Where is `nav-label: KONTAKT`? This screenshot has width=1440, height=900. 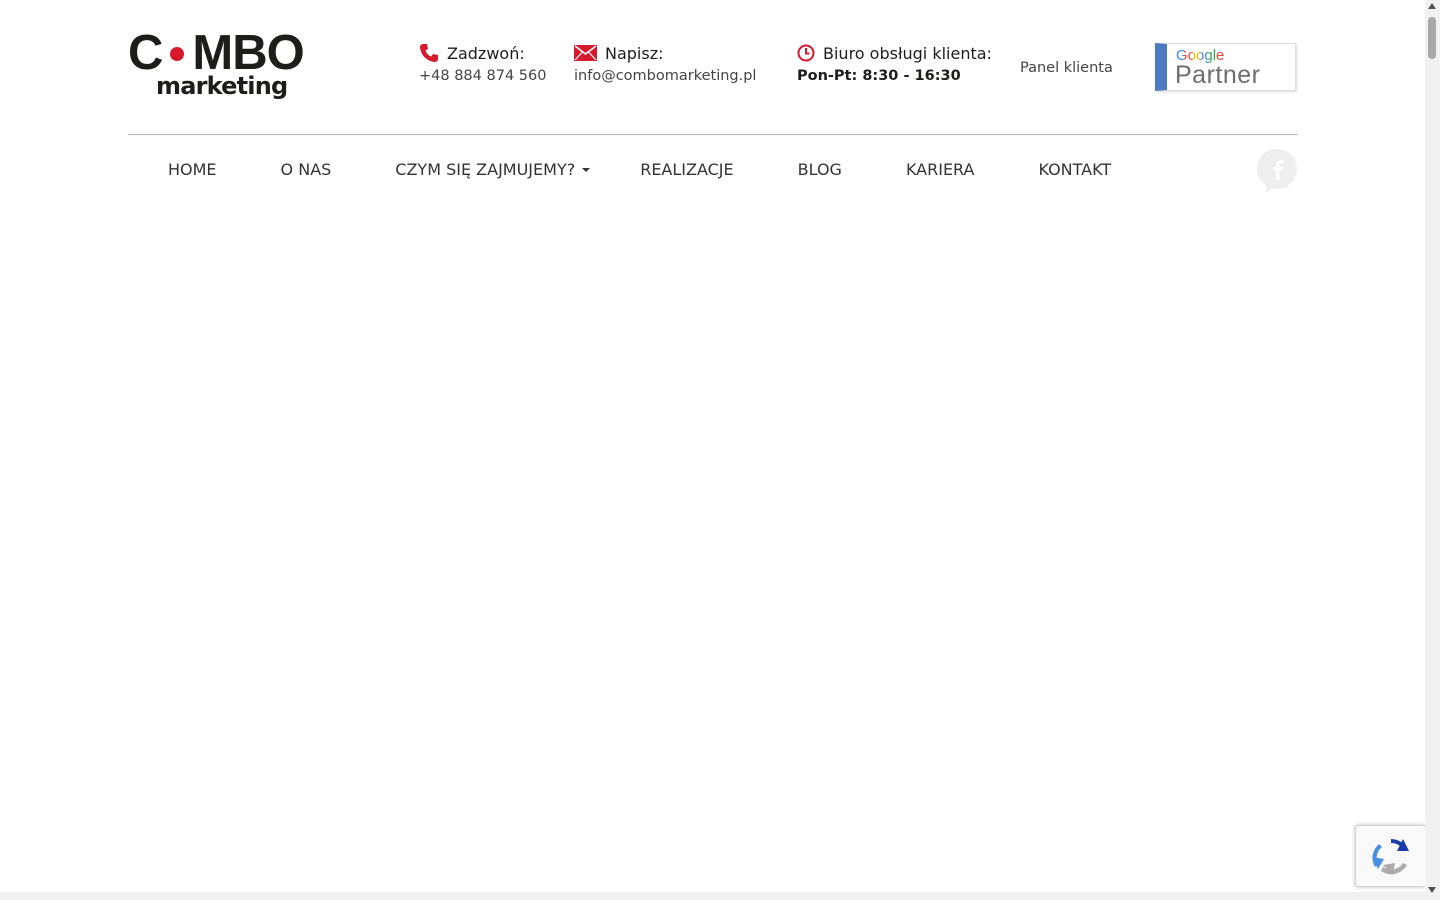
nav-label: KONTAKT is located at coordinates (1075, 169).